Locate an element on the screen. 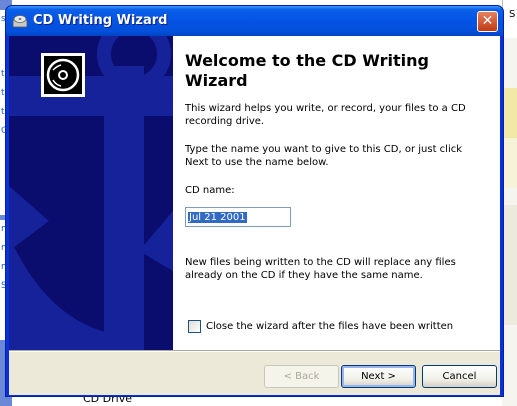 The height and width of the screenshot is (406, 517). background-explorer-right: S is located at coordinates (509, 203).